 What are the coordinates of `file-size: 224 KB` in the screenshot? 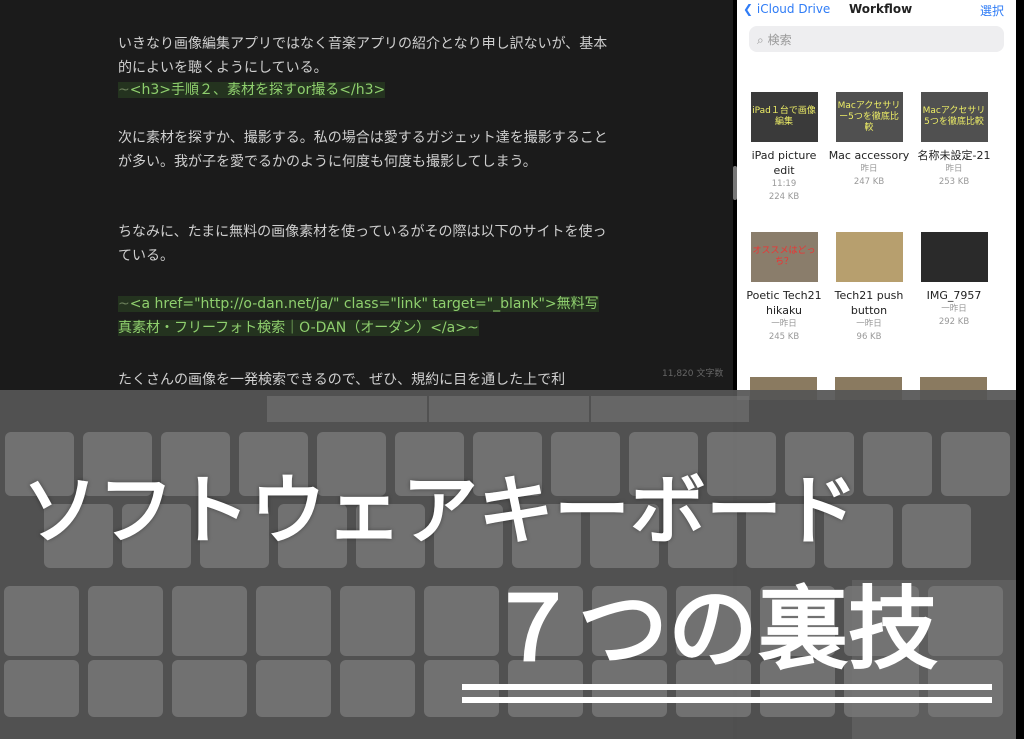 It's located at (784, 197).